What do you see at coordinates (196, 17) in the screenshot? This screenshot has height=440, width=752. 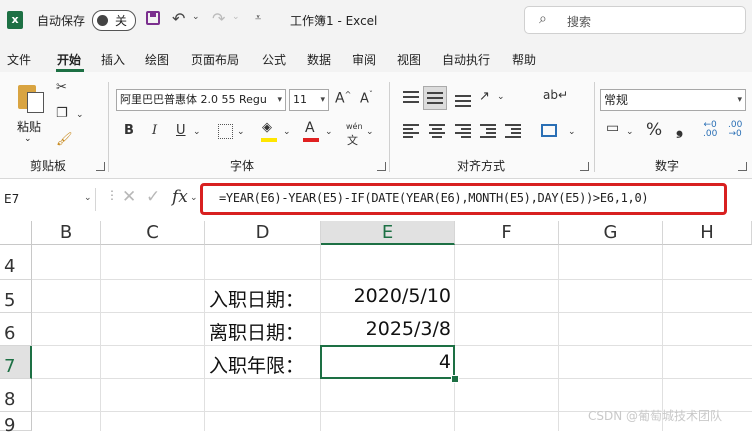 I see `undo-dropdown-icon: ⌄` at bounding box center [196, 17].